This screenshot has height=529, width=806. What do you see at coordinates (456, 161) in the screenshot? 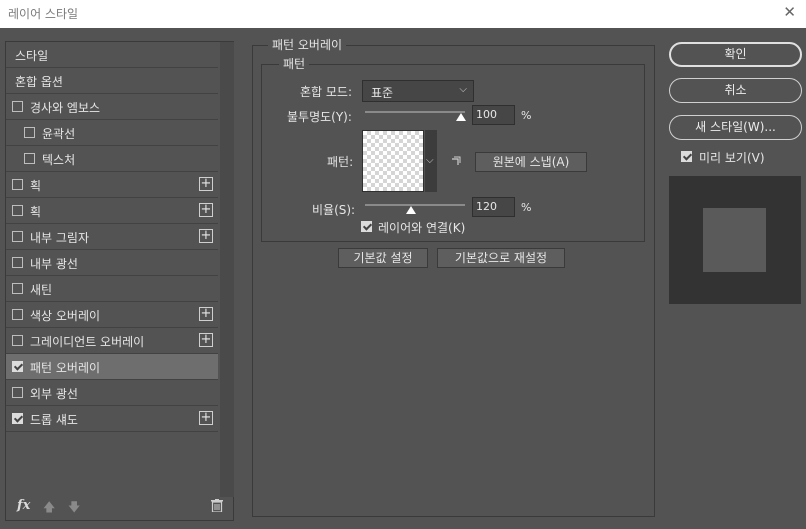
I see `new-preset-icon` at bounding box center [456, 161].